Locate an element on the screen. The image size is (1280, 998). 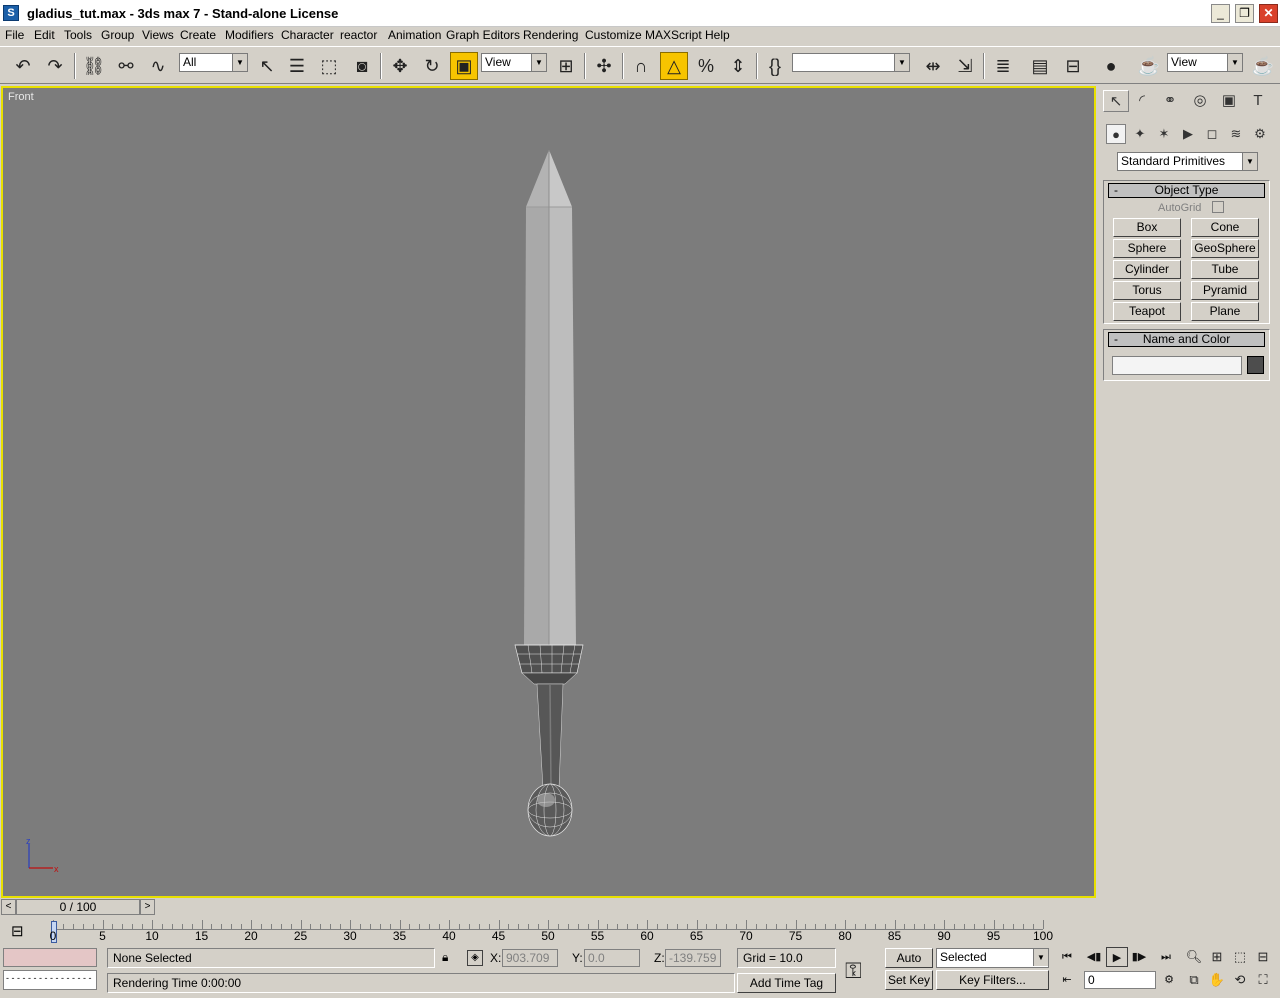
menu-character: Character is located at coordinates (307, 35).